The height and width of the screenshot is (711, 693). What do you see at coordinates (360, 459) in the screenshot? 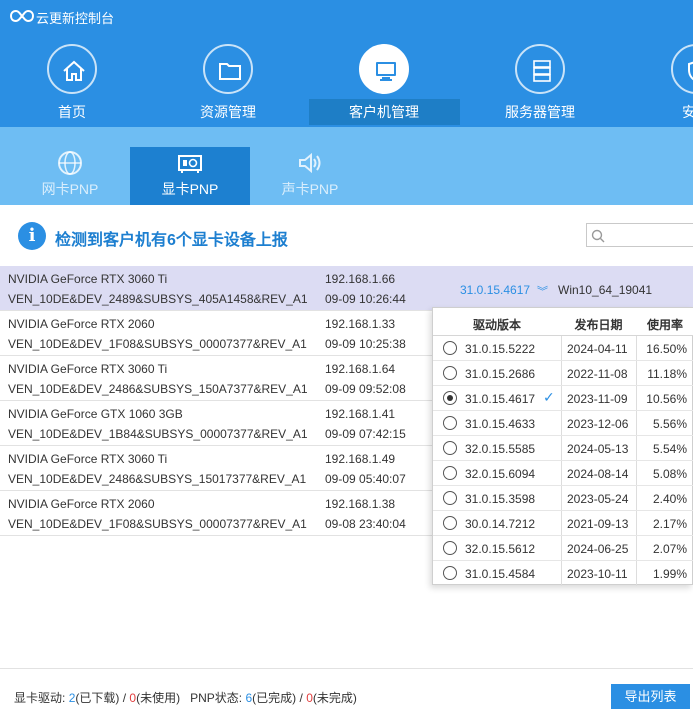
I see `device-ip: 192.168.1.49` at bounding box center [360, 459].